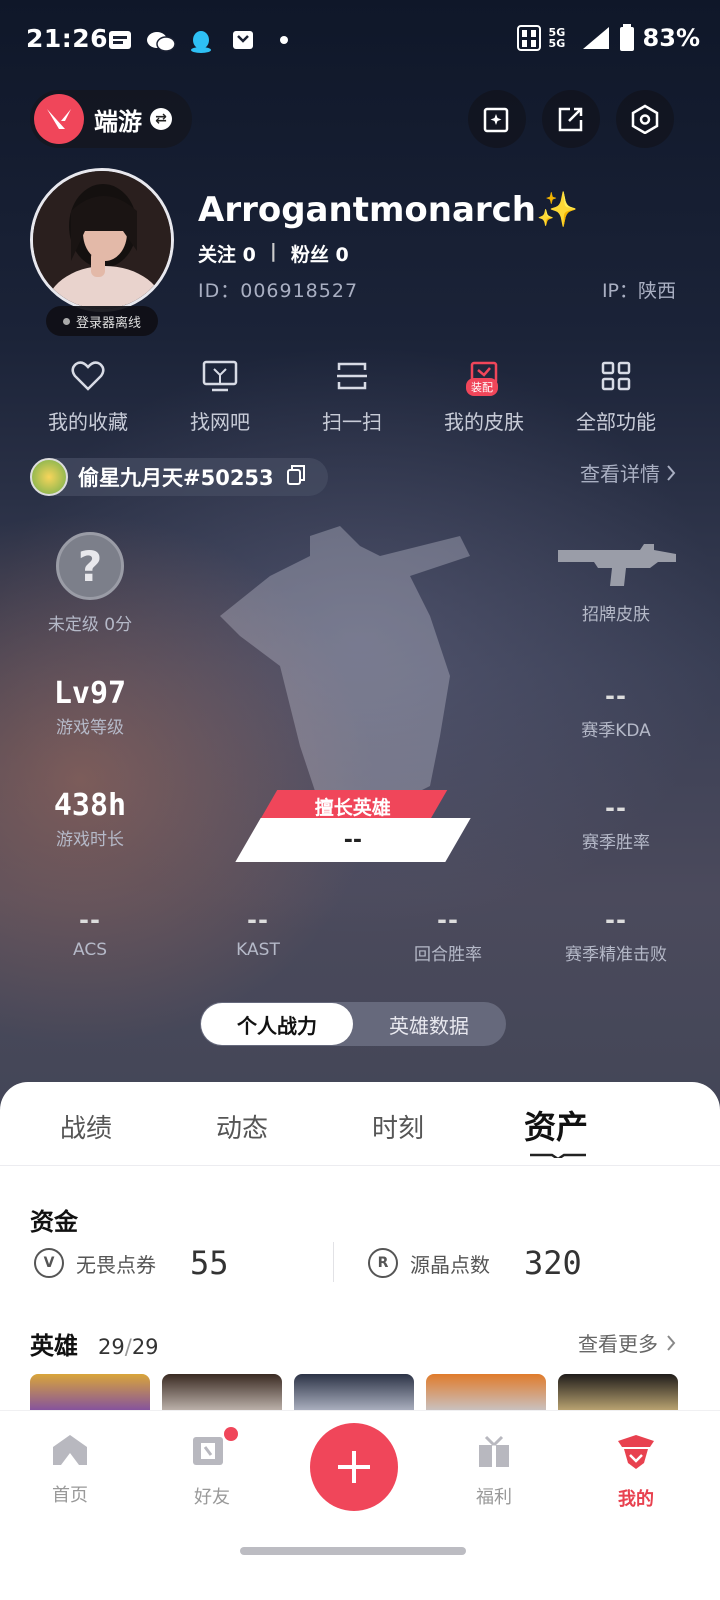 The width and height of the screenshot is (720, 1600). Describe the element at coordinates (242, 1126) in the screenshot. I see `tab-activity: 动态` at that location.